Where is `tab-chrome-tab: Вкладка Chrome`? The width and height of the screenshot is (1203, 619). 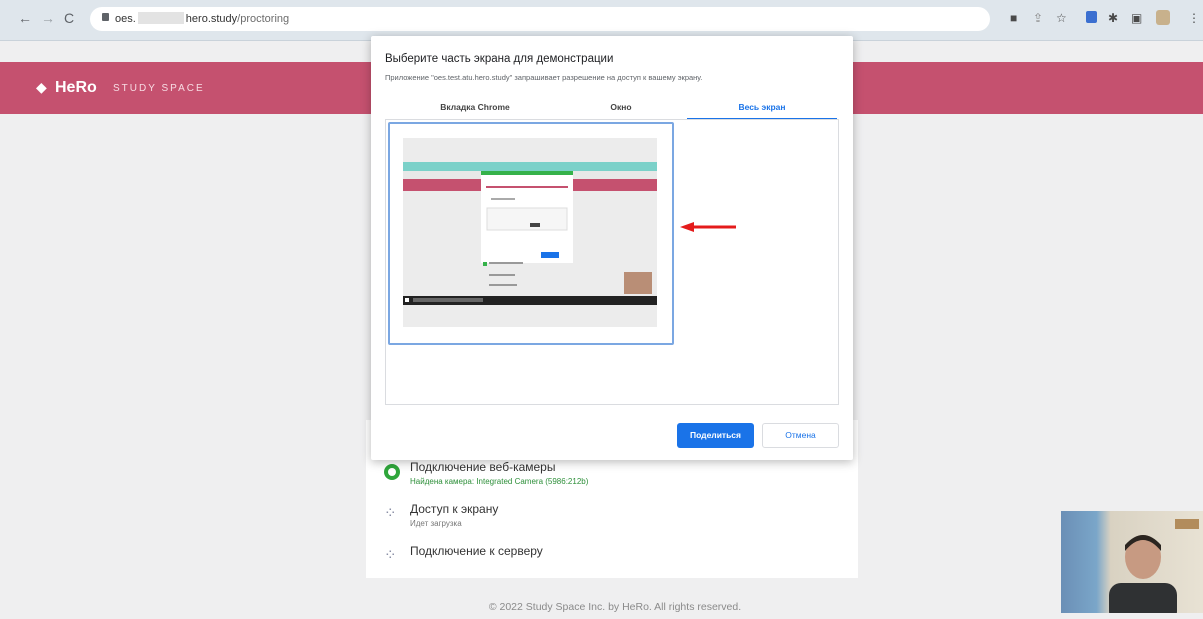 tab-chrome-tab: Вкладка Chrome is located at coordinates (475, 107).